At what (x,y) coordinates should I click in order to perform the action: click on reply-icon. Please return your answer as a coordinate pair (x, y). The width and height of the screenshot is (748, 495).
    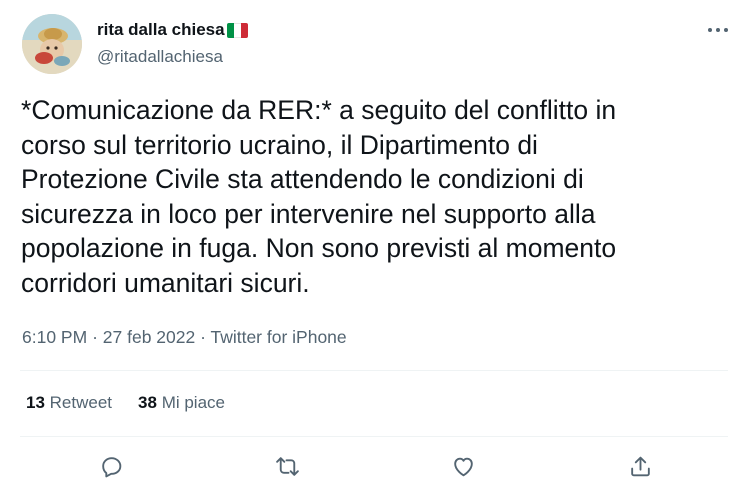
    Looking at the image, I should click on (111, 466).